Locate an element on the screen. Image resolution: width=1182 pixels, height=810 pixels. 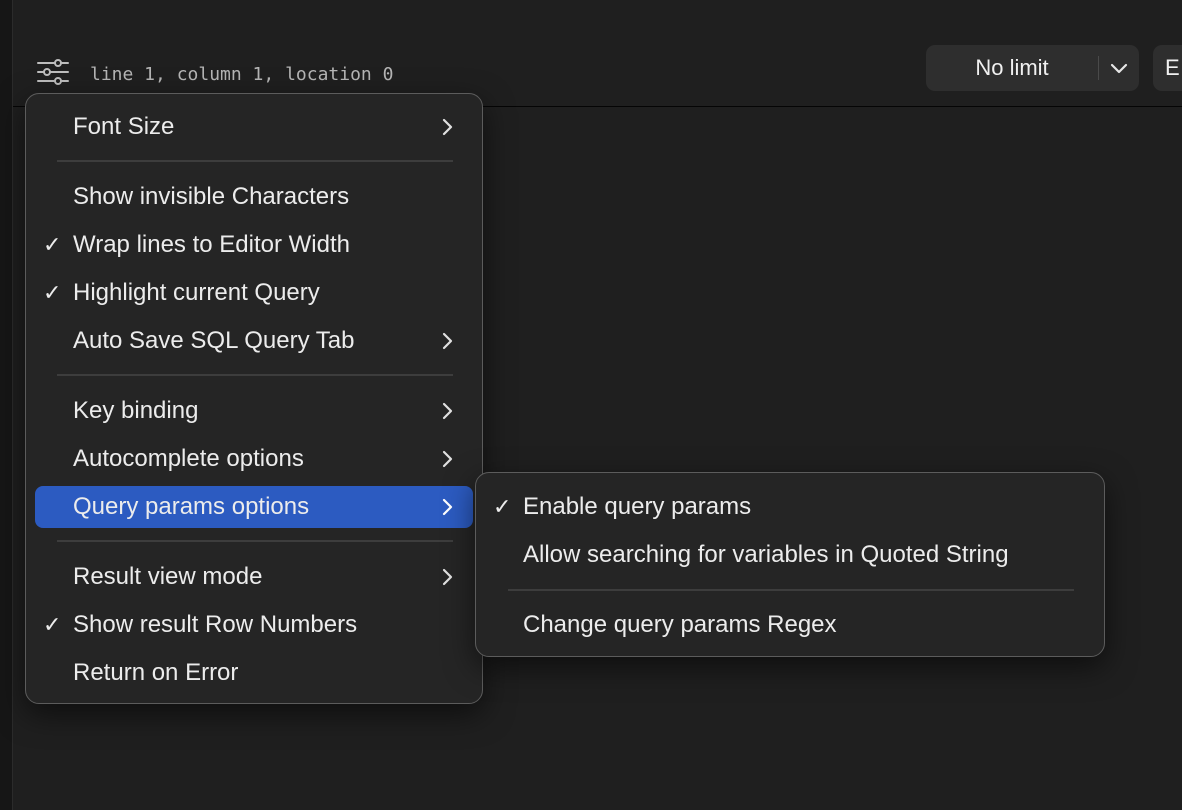
menu-item-label: Query params options is located at coordinates (191, 506).